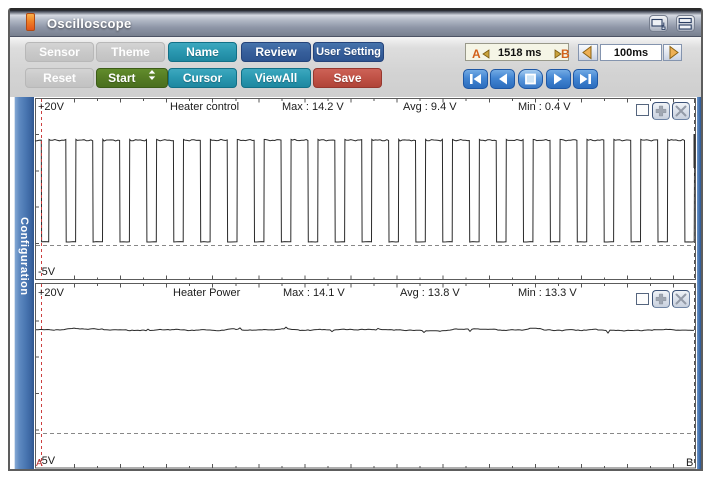  I want to click on svg-text: Heater Power, so click(207, 293).